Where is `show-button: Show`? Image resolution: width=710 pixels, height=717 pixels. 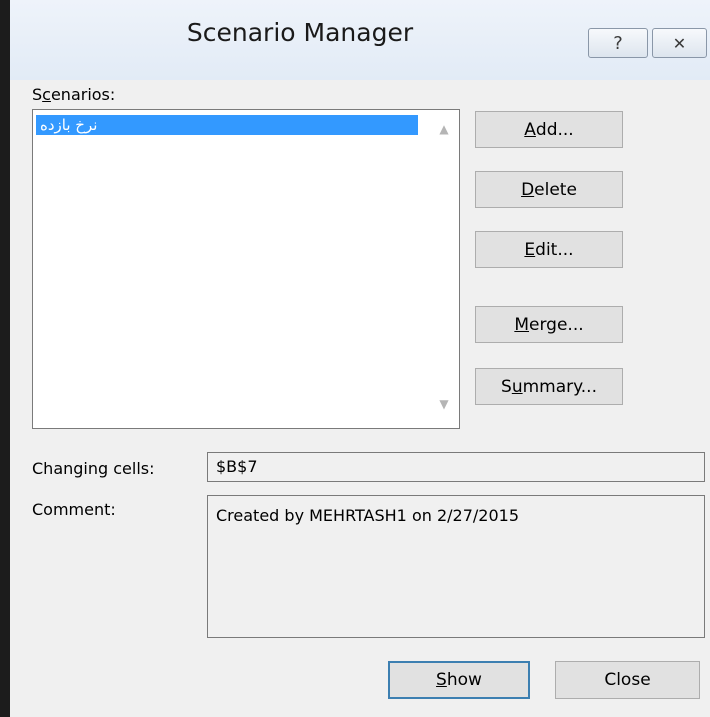 show-button: Show is located at coordinates (459, 680).